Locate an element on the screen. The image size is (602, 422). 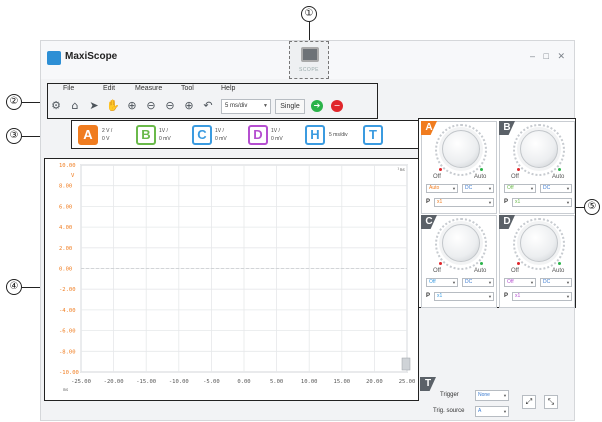
x-unit-label: ms is located at coordinates (66, 390).